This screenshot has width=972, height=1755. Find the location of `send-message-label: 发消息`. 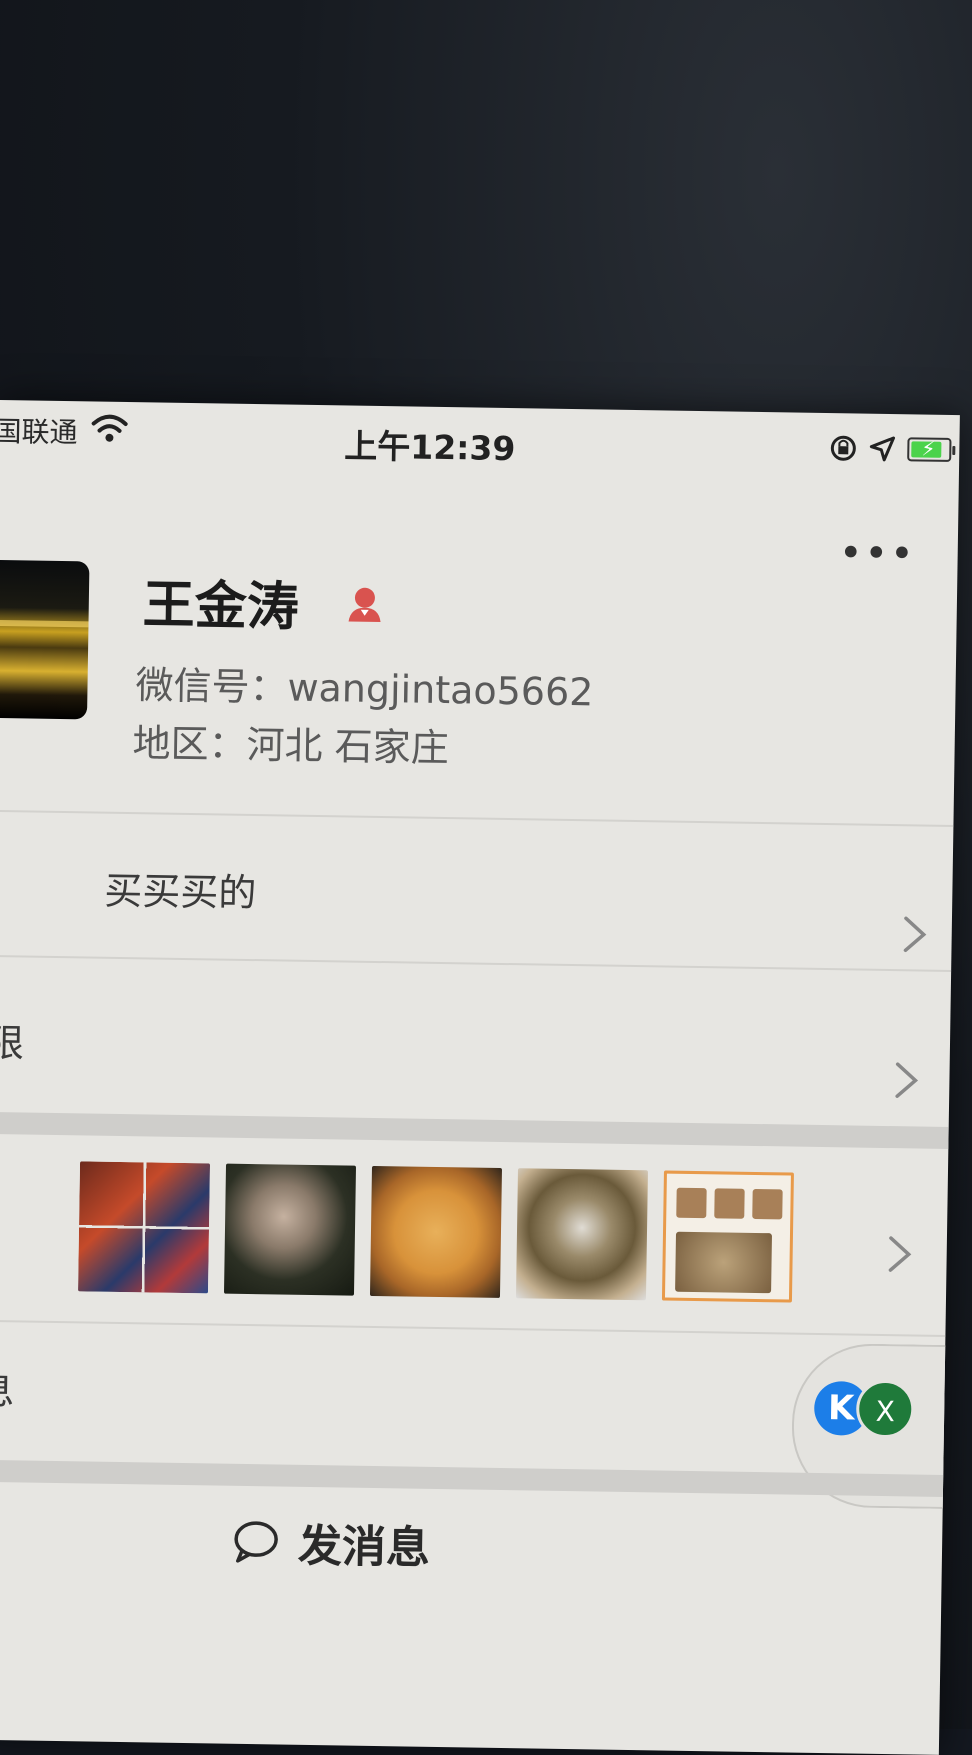

send-message-label: 发消息 is located at coordinates (364, 1547).